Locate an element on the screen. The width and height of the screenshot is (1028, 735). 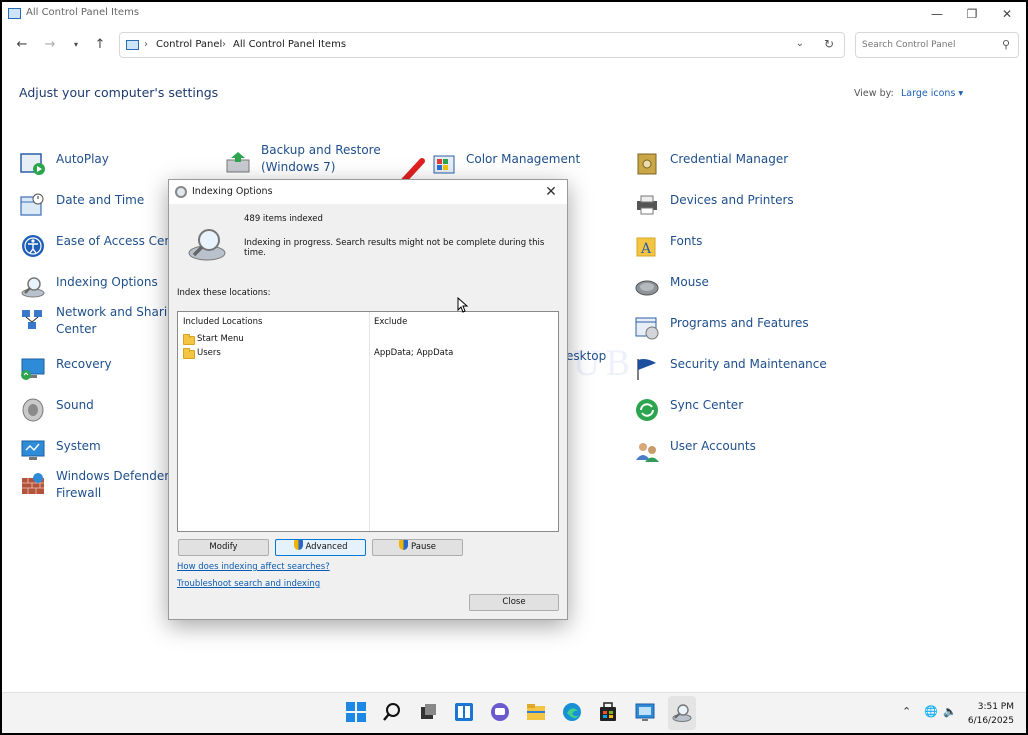
item-color-management: Color Management is located at coordinates (525, 165).